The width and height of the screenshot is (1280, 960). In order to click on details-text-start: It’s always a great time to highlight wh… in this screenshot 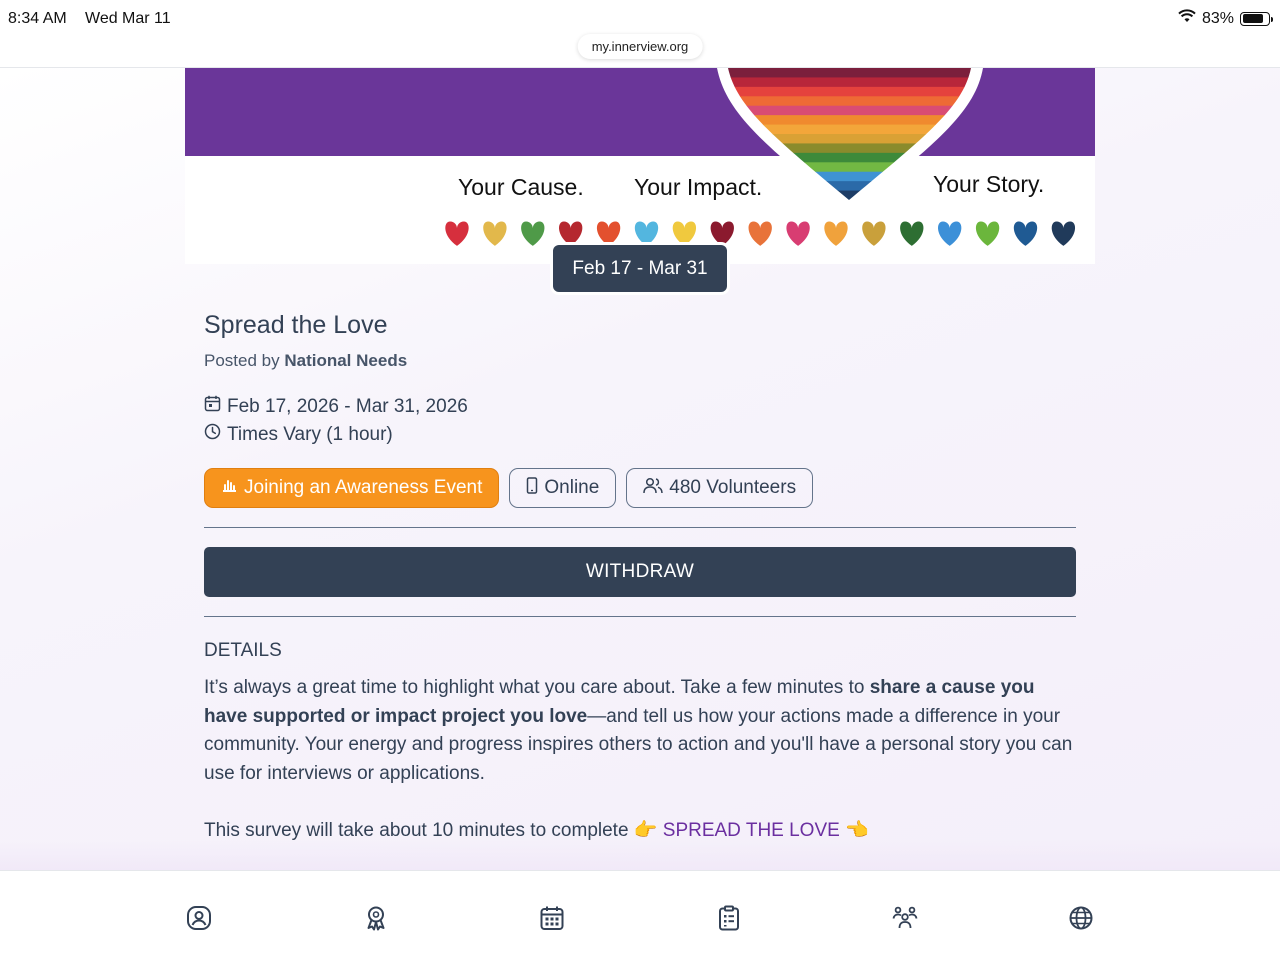, I will do `click(537, 687)`.